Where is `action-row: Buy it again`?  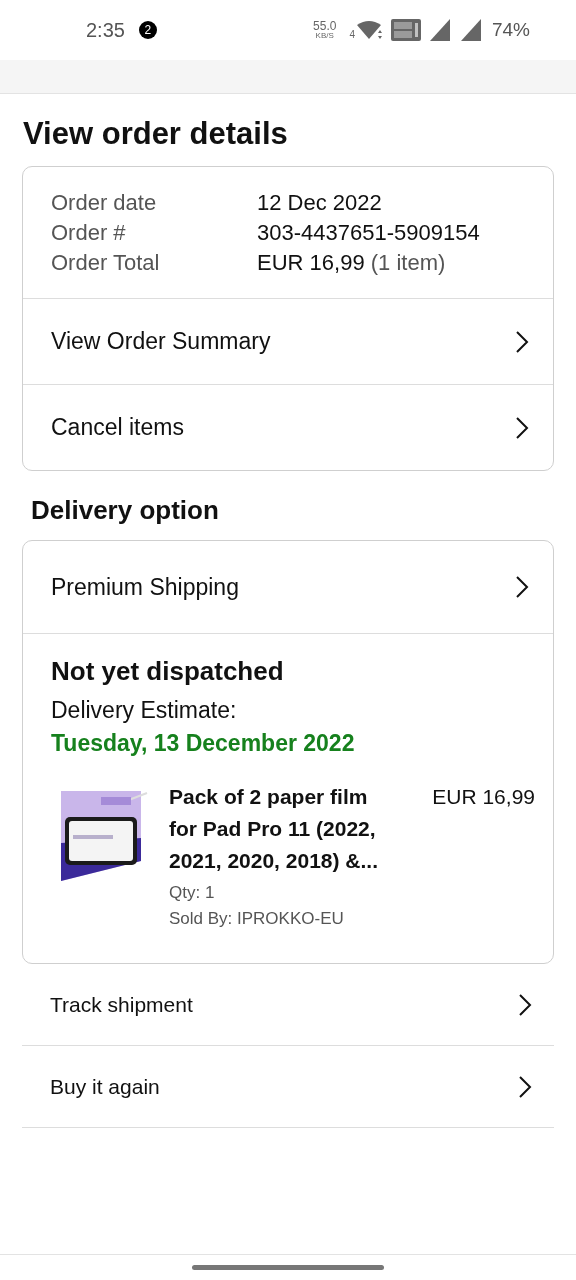 action-row: Buy it again is located at coordinates (288, 1087).